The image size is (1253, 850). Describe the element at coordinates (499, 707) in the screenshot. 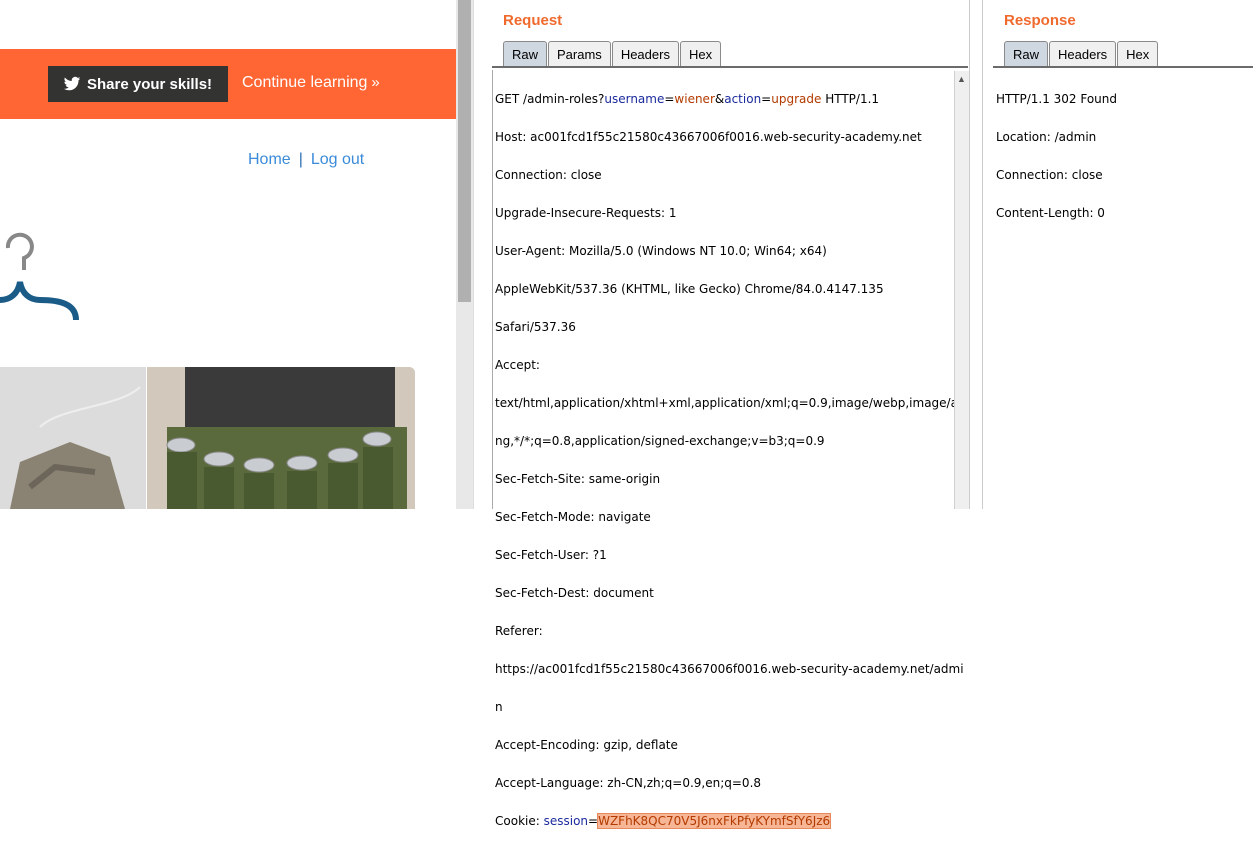

I see `request-header-line: n` at that location.